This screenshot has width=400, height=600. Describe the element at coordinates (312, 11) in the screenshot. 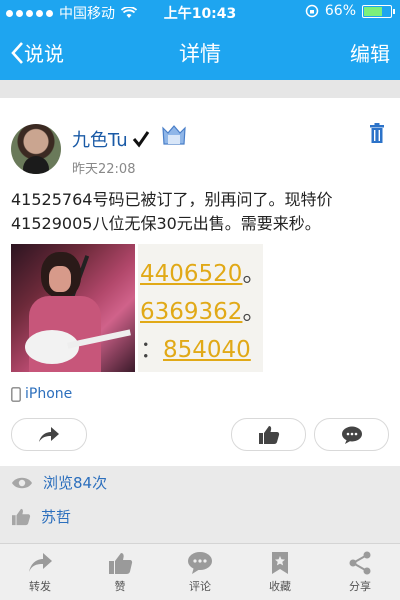

I see `rotation-lock-icon` at that location.